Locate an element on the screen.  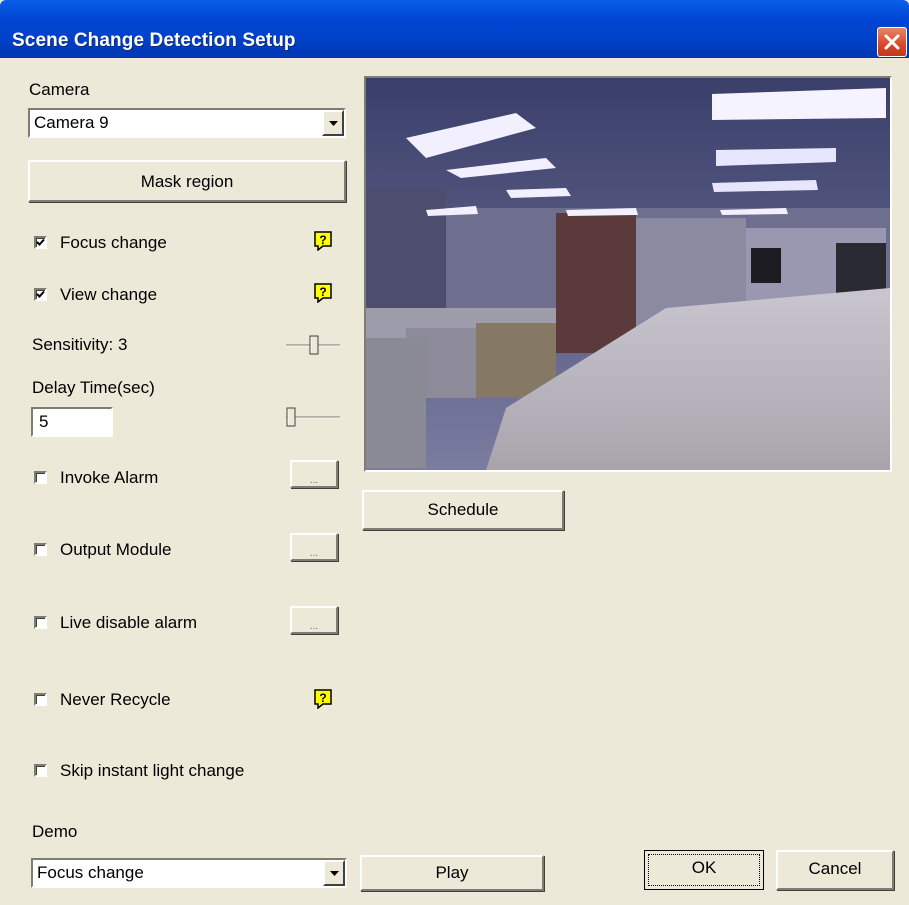
delay-time-value: 5 is located at coordinates (44, 421).